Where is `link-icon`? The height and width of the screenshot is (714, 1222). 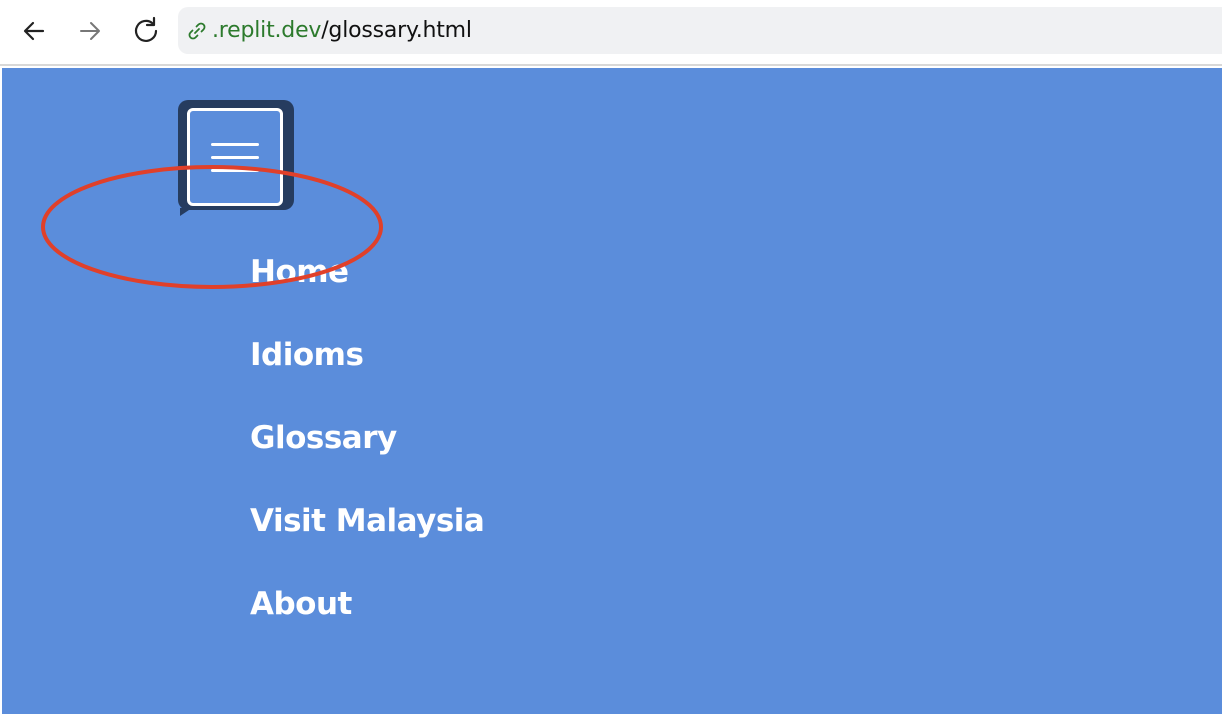
link-icon is located at coordinates (197, 30).